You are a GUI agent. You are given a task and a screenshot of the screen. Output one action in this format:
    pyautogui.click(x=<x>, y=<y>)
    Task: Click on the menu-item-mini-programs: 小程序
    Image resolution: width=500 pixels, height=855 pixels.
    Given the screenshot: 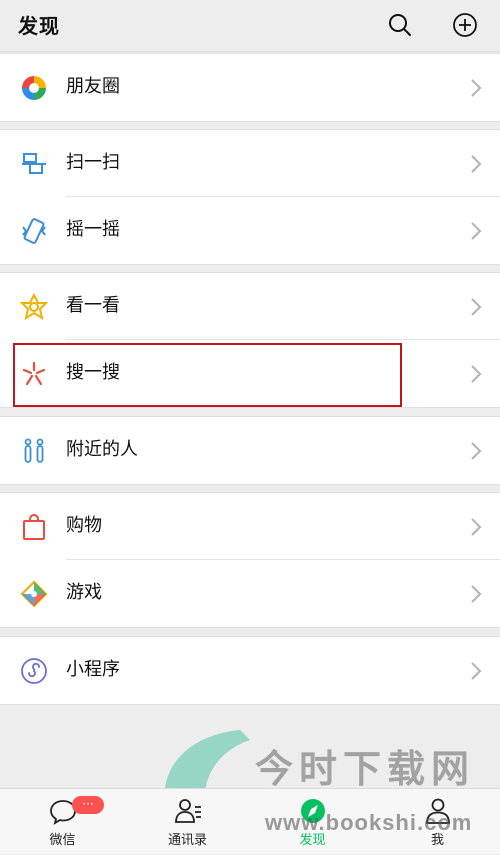 What is the action you would take?
    pyautogui.click(x=250, y=670)
    